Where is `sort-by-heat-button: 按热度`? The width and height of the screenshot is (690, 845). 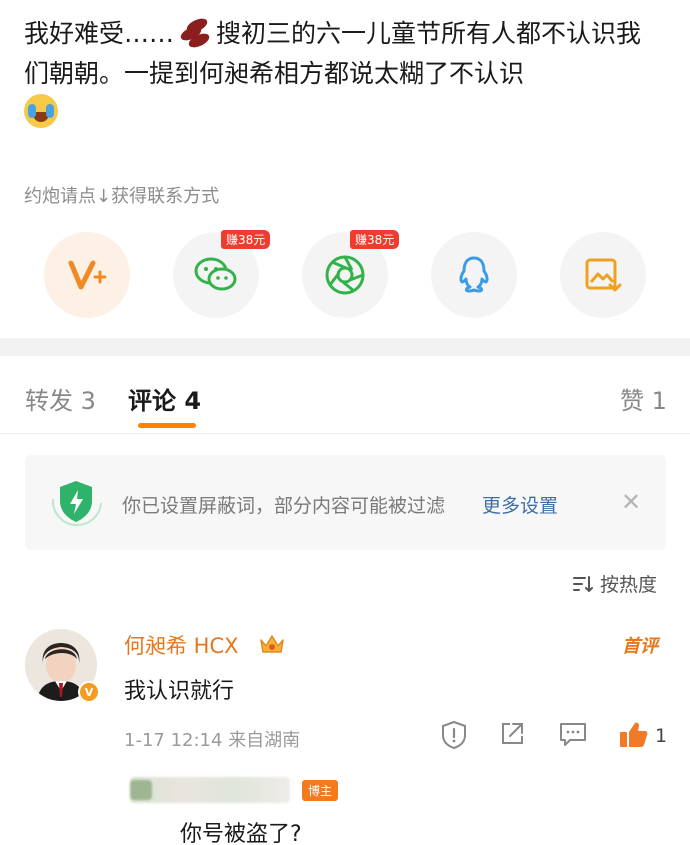 sort-by-heat-button: 按热度 is located at coordinates (614, 583).